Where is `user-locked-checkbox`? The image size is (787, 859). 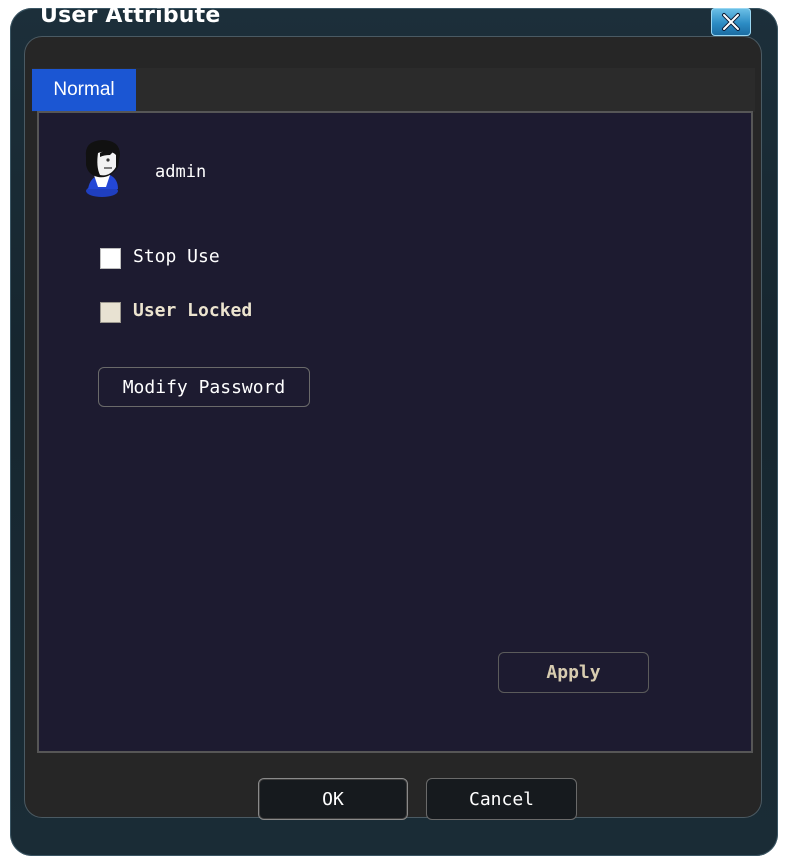 user-locked-checkbox is located at coordinates (110, 312).